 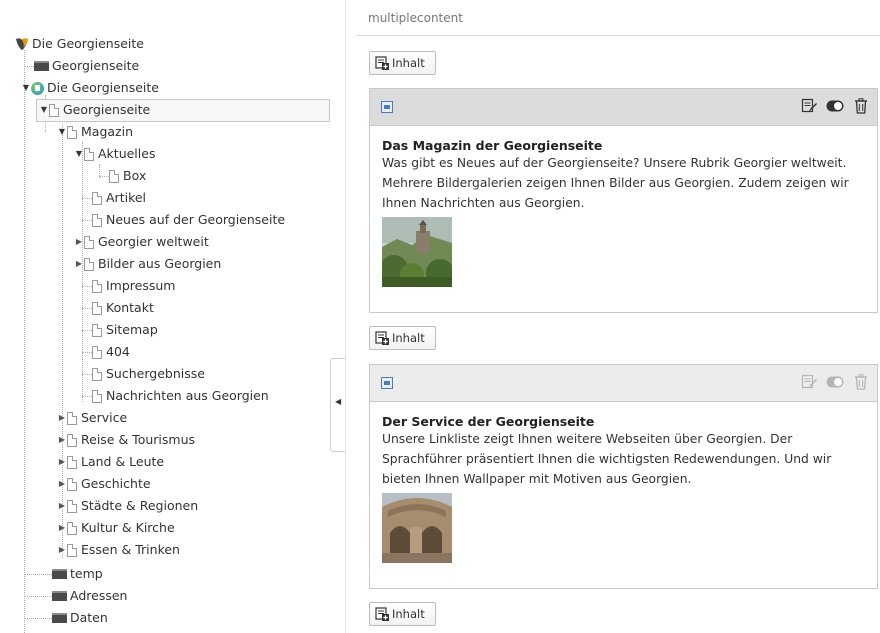 What do you see at coordinates (196, 219) in the screenshot?
I see `tree-label: Neues auf der Georgienseite` at bounding box center [196, 219].